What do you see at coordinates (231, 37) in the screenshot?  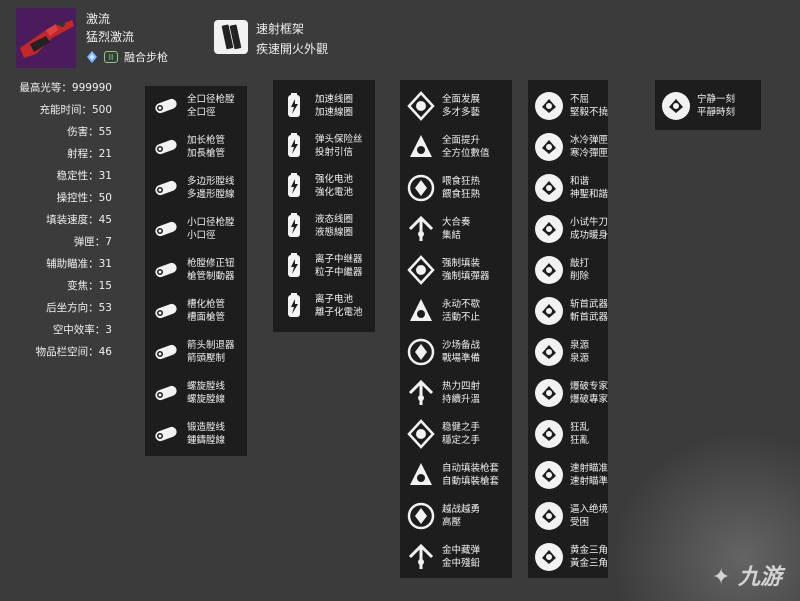 I see `frame-icon` at bounding box center [231, 37].